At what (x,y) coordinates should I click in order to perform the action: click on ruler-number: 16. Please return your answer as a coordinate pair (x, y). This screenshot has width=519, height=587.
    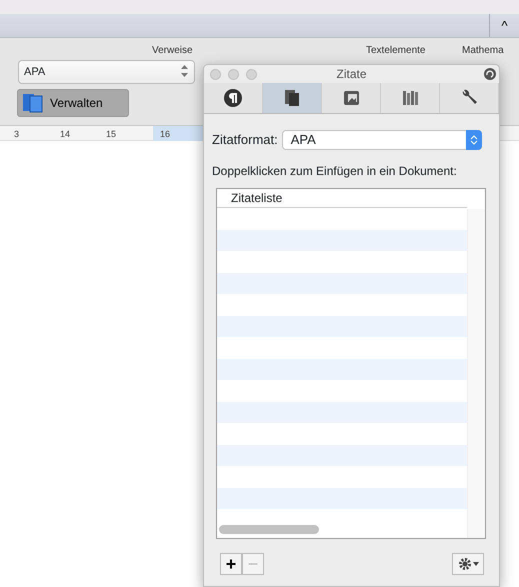
    Looking at the image, I should click on (165, 134).